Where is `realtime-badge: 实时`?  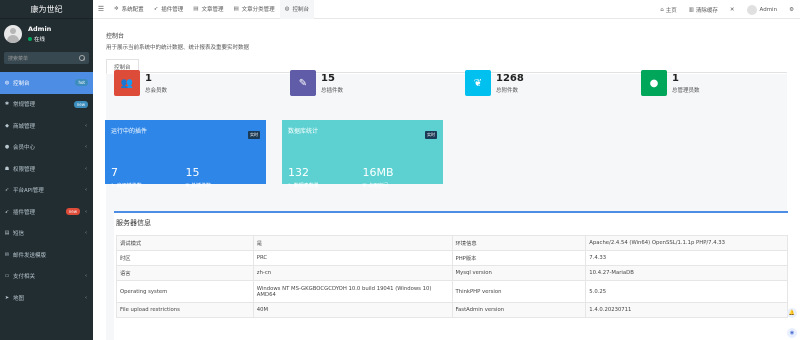
realtime-badge: 实时 is located at coordinates (431, 135).